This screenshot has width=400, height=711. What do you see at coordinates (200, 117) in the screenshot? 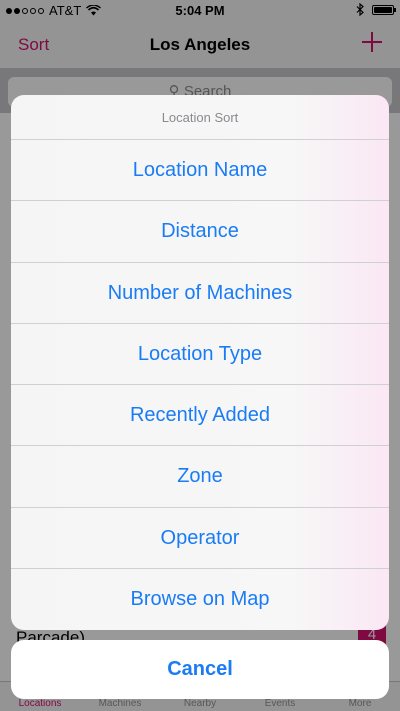
I see `sheet-title: Location Sort` at bounding box center [200, 117].